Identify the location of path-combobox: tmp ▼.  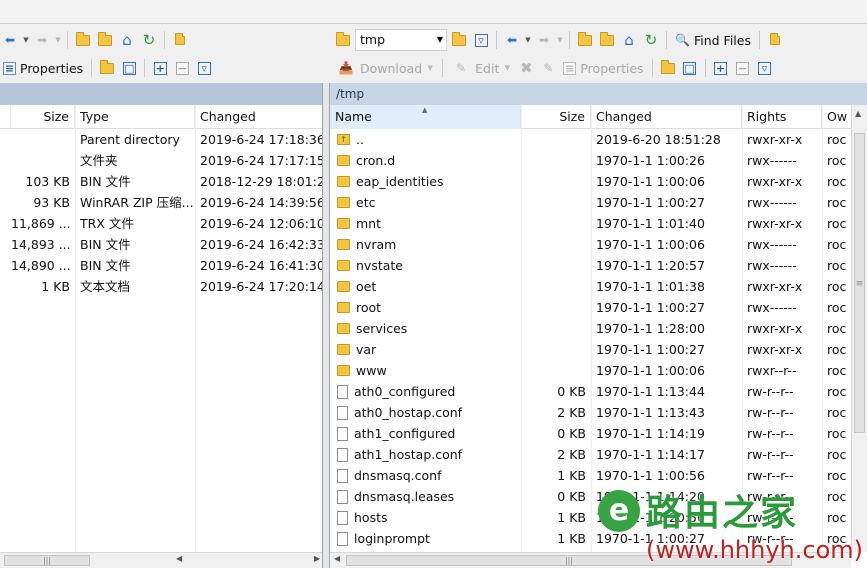
(401, 40).